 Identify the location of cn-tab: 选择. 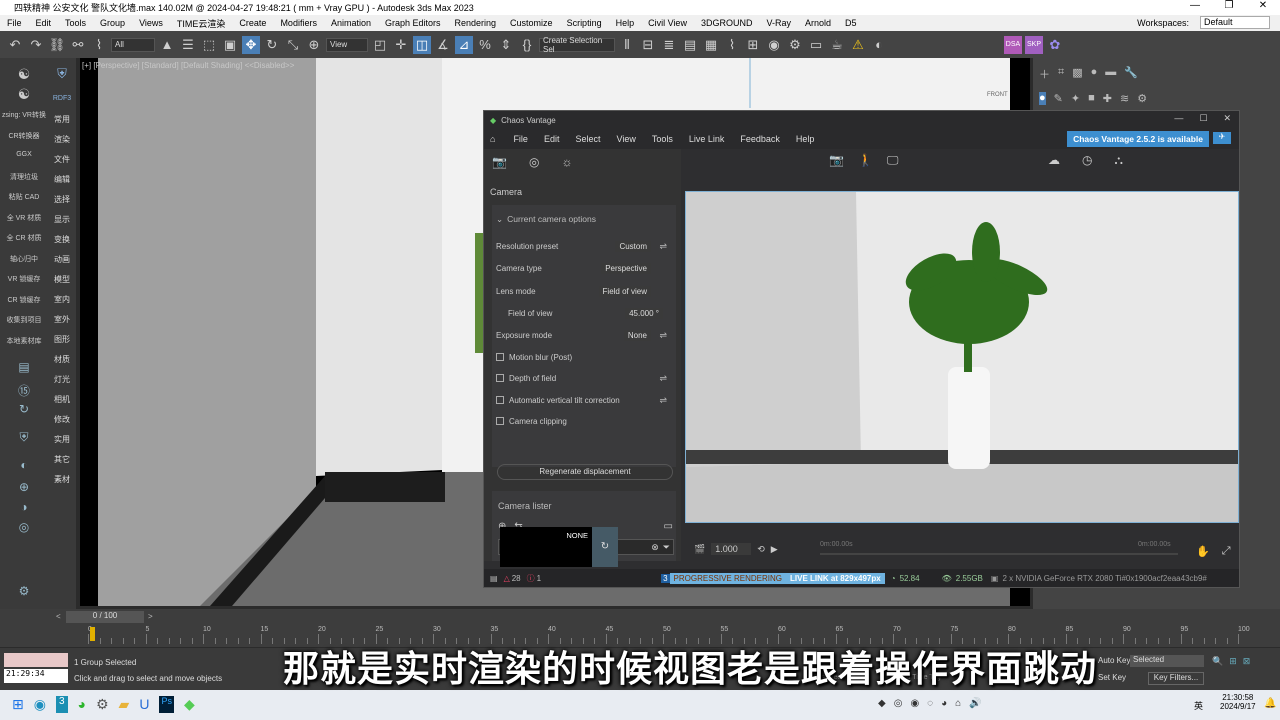
(62, 199).